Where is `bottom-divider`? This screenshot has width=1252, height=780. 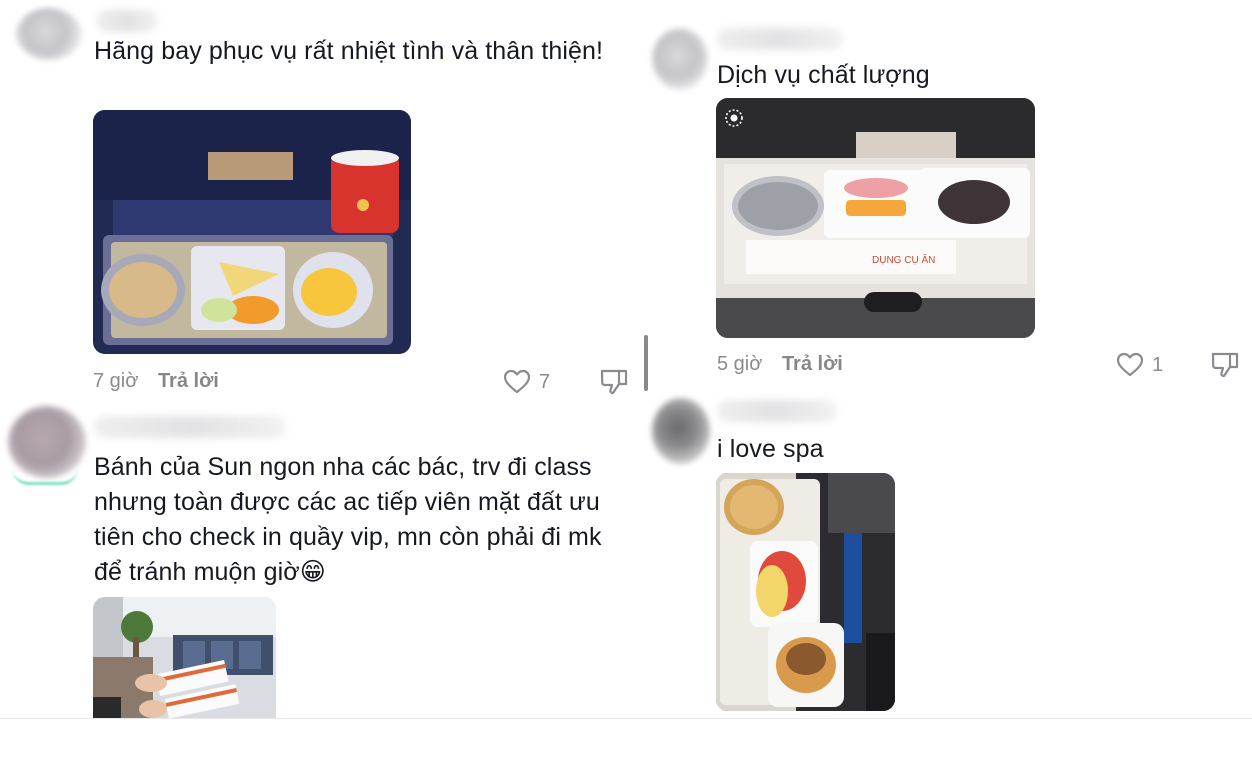 bottom-divider is located at coordinates (626, 718).